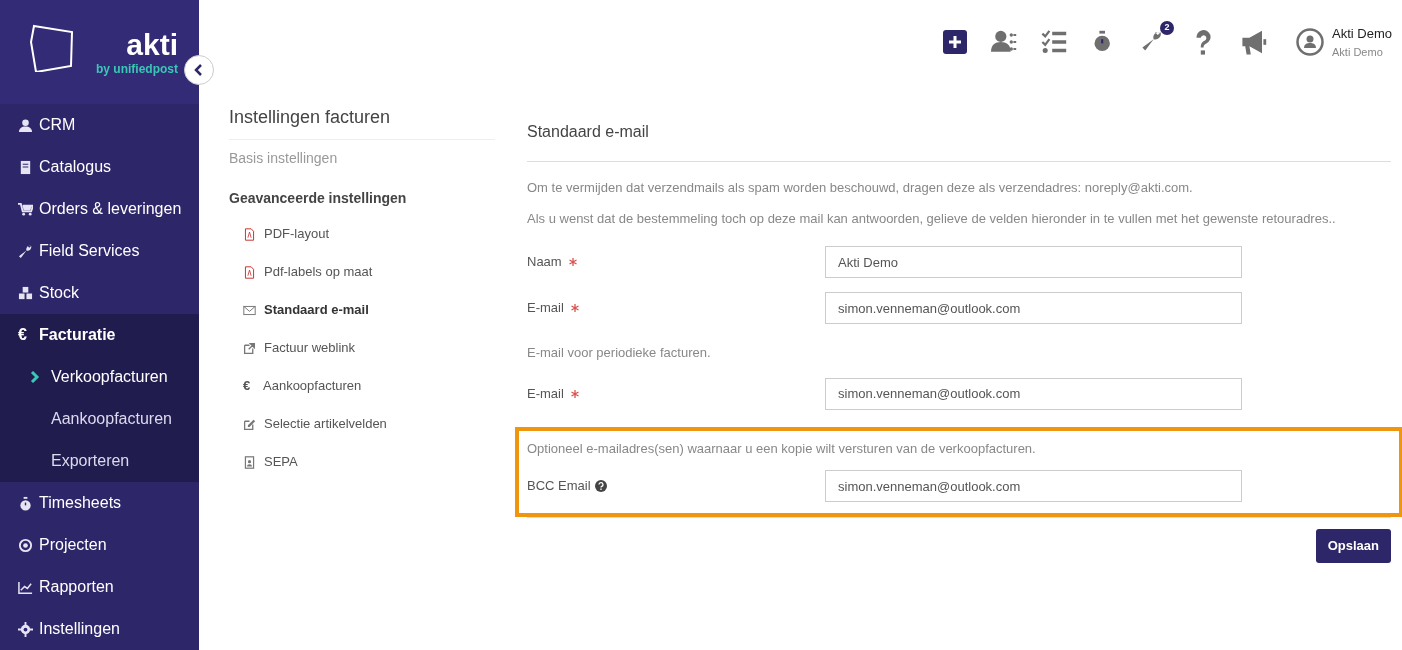 Image resolution: width=1402 pixels, height=650 pixels. I want to click on user-name: Akti Demo, so click(1362, 34).